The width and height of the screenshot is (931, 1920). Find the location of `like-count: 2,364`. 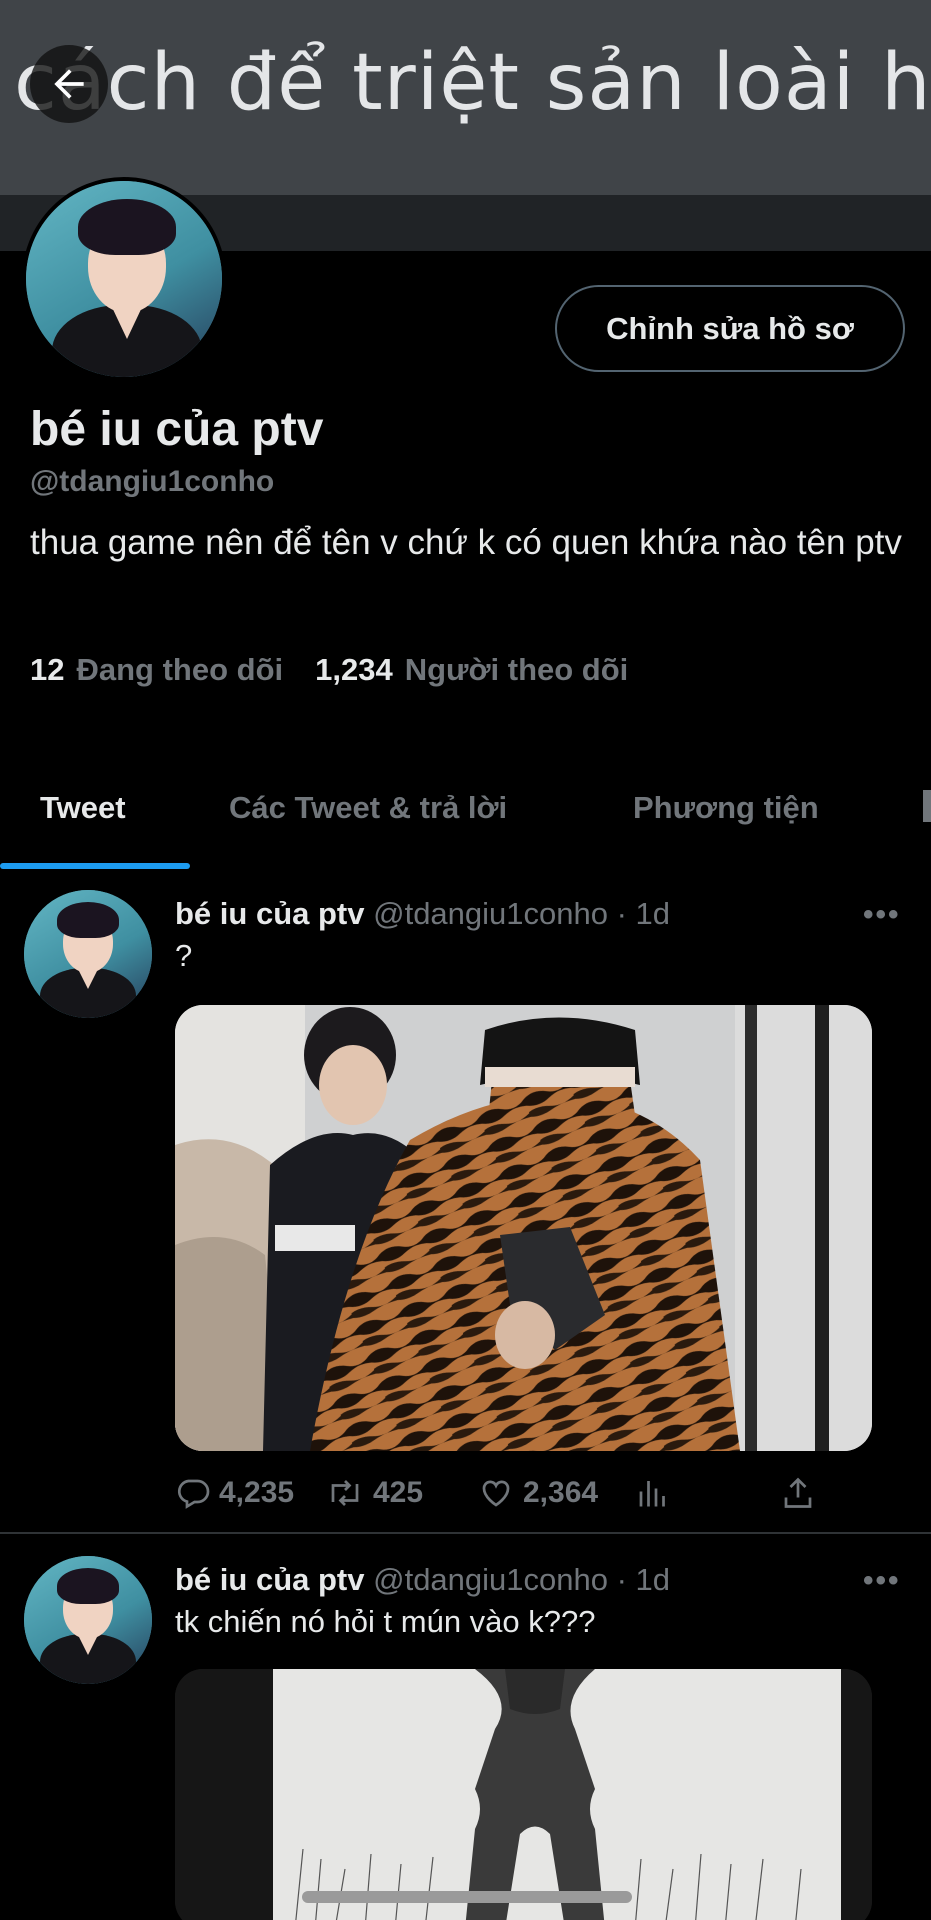

like-count: 2,364 is located at coordinates (561, 1492).